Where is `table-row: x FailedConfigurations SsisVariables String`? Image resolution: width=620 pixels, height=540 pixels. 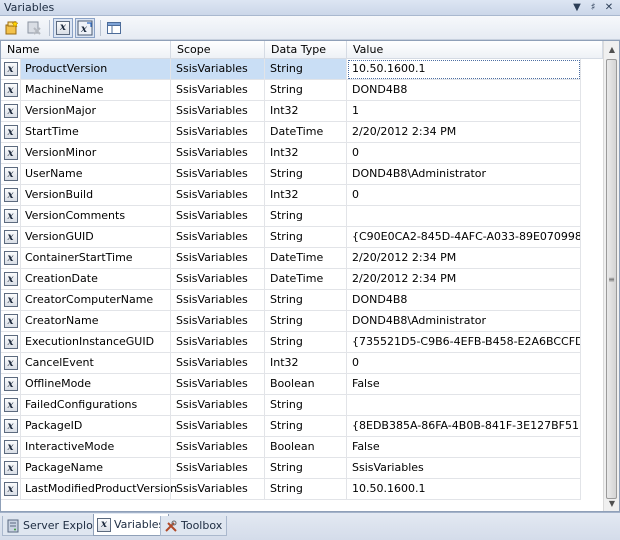 table-row: x FailedConfigurations SsisVariables String is located at coordinates (302, 405).